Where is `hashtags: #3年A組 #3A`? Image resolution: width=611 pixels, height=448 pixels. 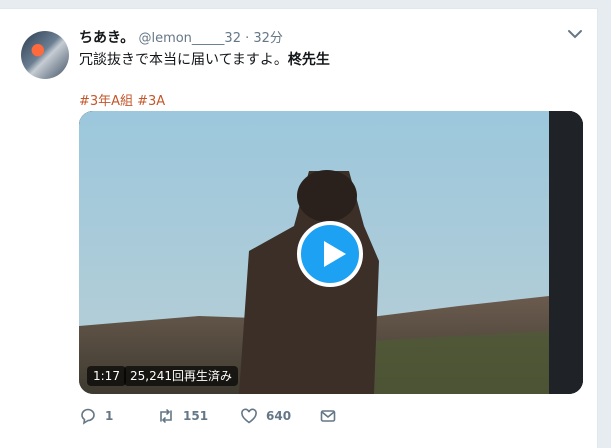 hashtags: #3年A組 #3A is located at coordinates (124, 99).